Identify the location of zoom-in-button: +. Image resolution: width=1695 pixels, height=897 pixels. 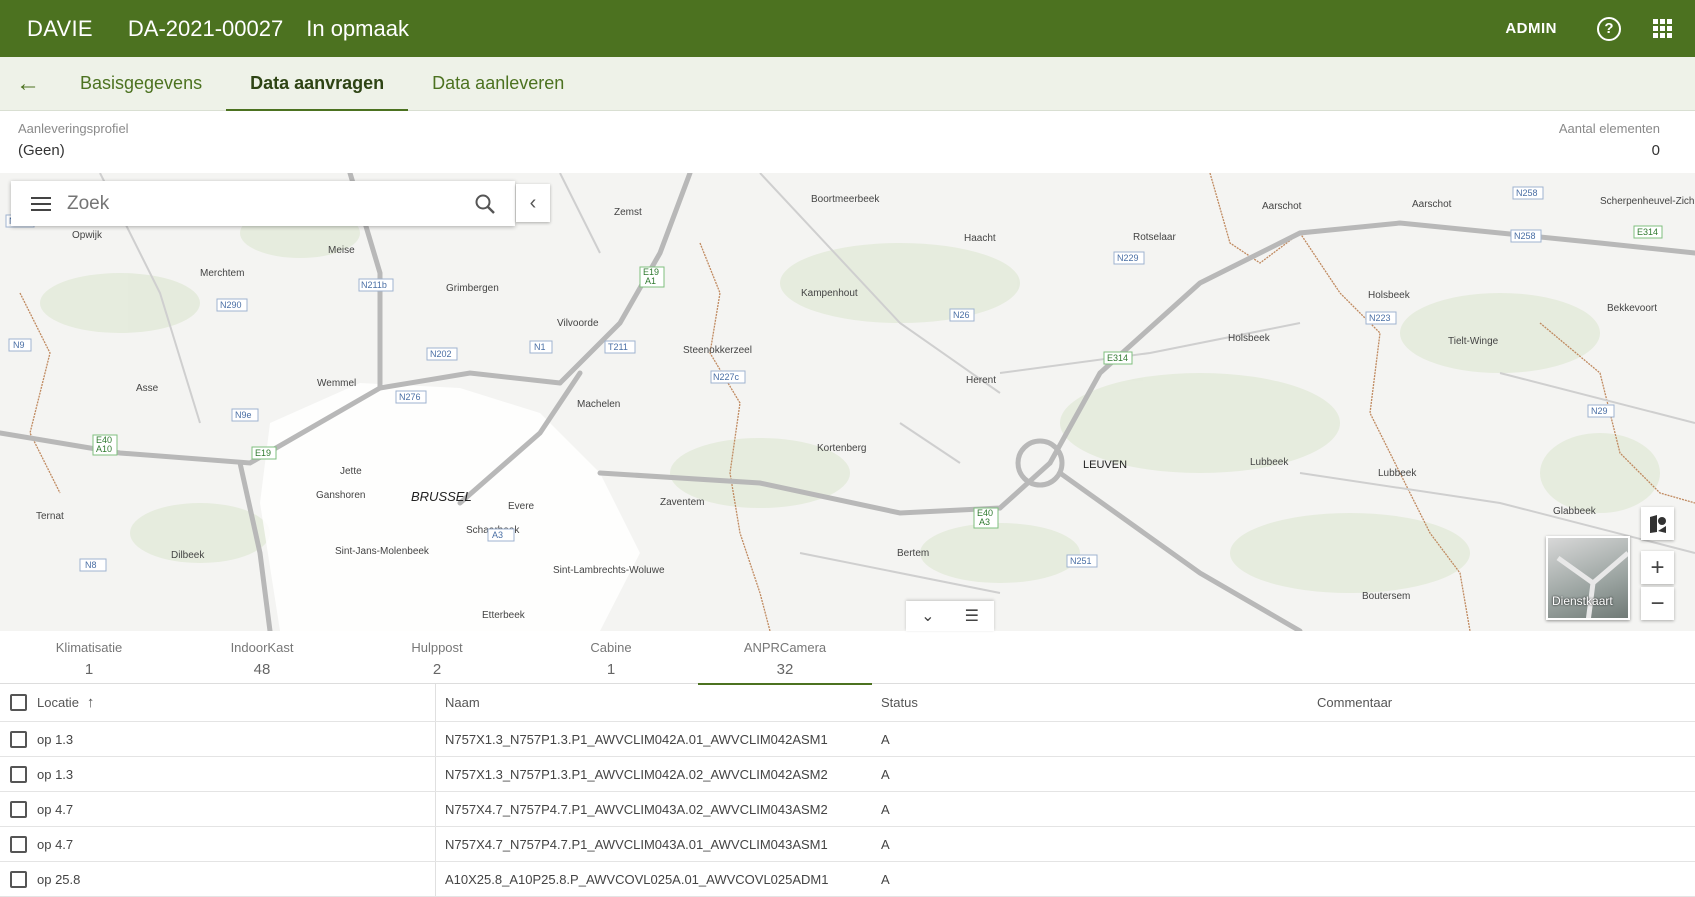
(1657, 567).